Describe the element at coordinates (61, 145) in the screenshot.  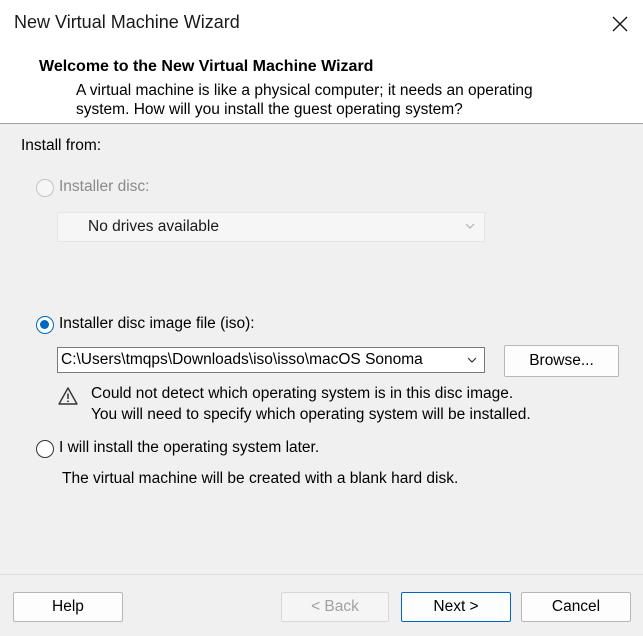
I see `install-from-label: Install from:` at that location.